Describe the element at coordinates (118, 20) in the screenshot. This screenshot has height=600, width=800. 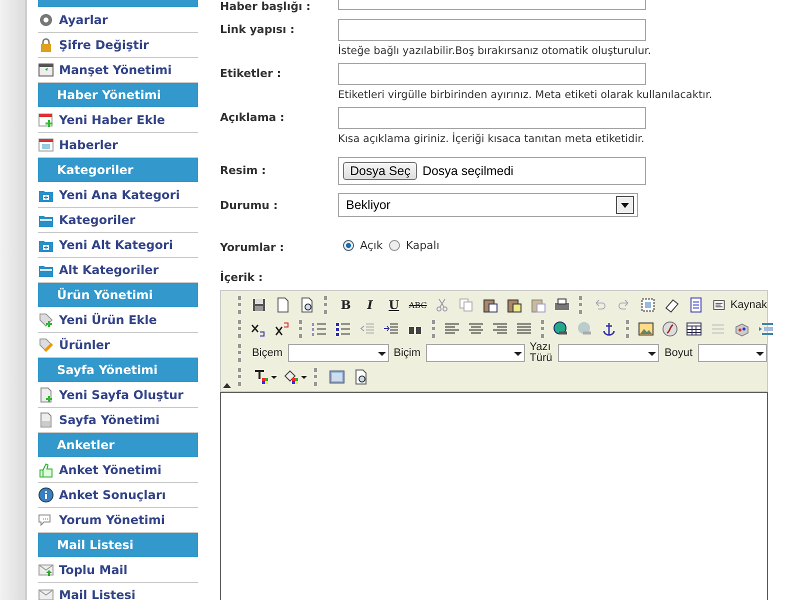
I see `sidebar-item: Ayarlar` at that location.